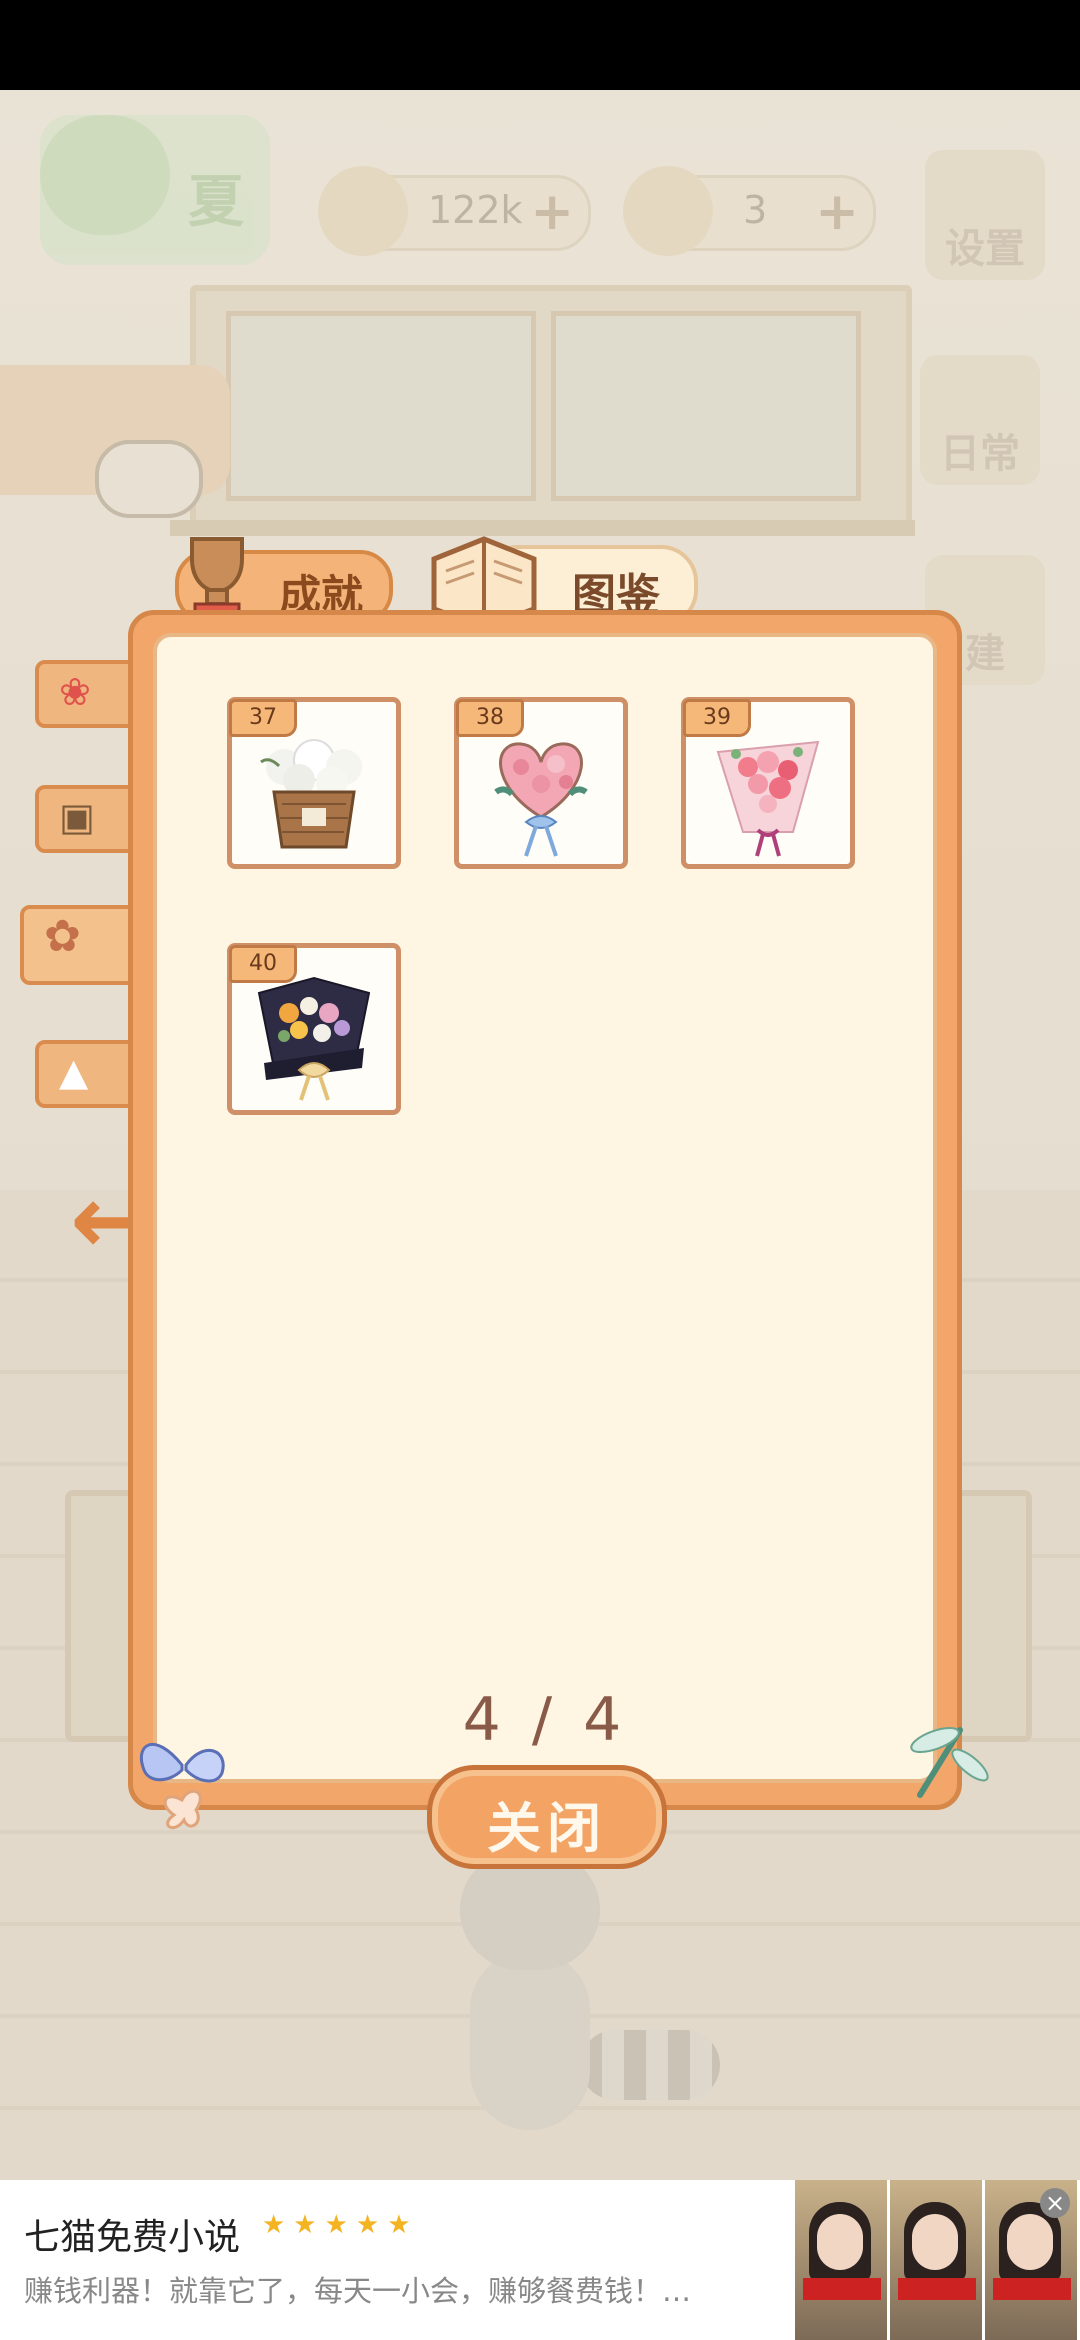 The width and height of the screenshot is (1080, 2340). Describe the element at coordinates (311, 794) in the screenshot. I see `white-flower-basket-icon` at that location.